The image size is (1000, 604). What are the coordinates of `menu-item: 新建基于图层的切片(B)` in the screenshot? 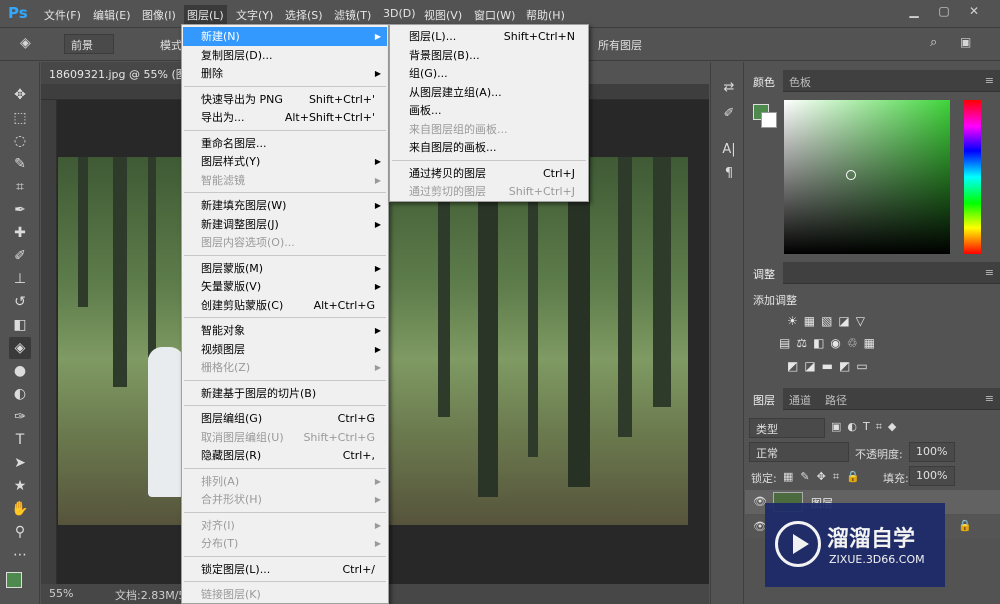 It's located at (285, 393).